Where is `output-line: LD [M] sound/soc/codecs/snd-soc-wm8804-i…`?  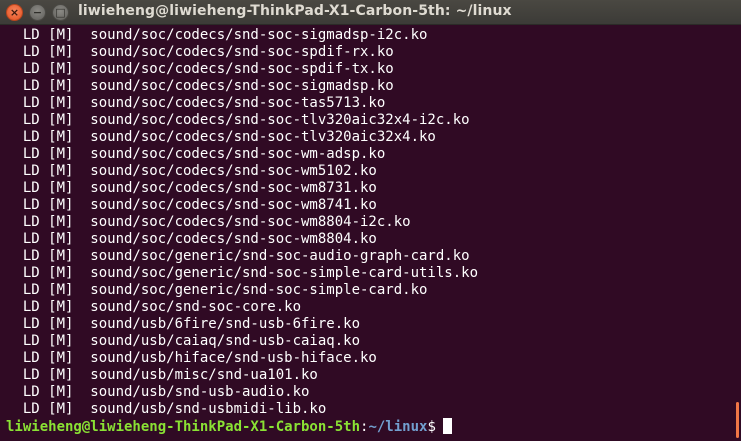
output-line: LD [M] sound/soc/codecs/snd-soc-wm8804-i… is located at coordinates (208, 222).